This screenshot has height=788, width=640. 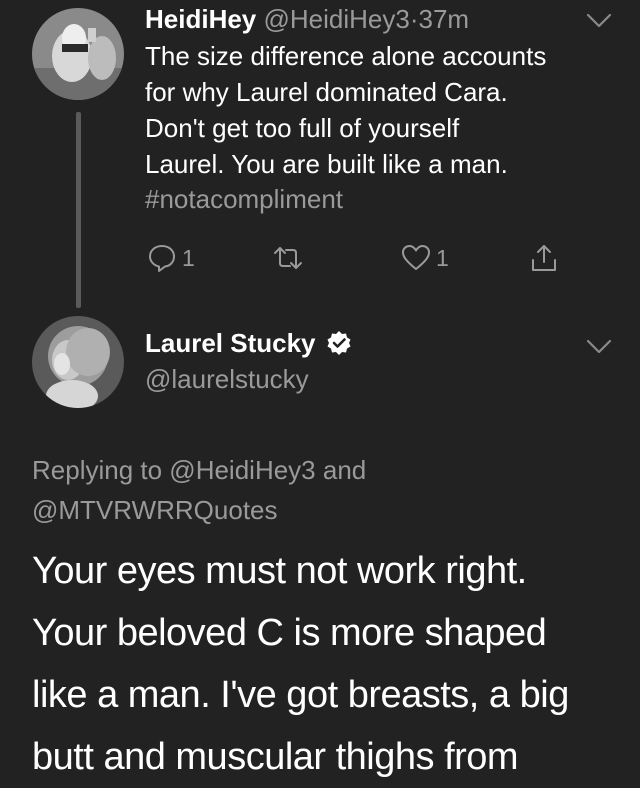 I want to click on retweet-icon, so click(x=288, y=258).